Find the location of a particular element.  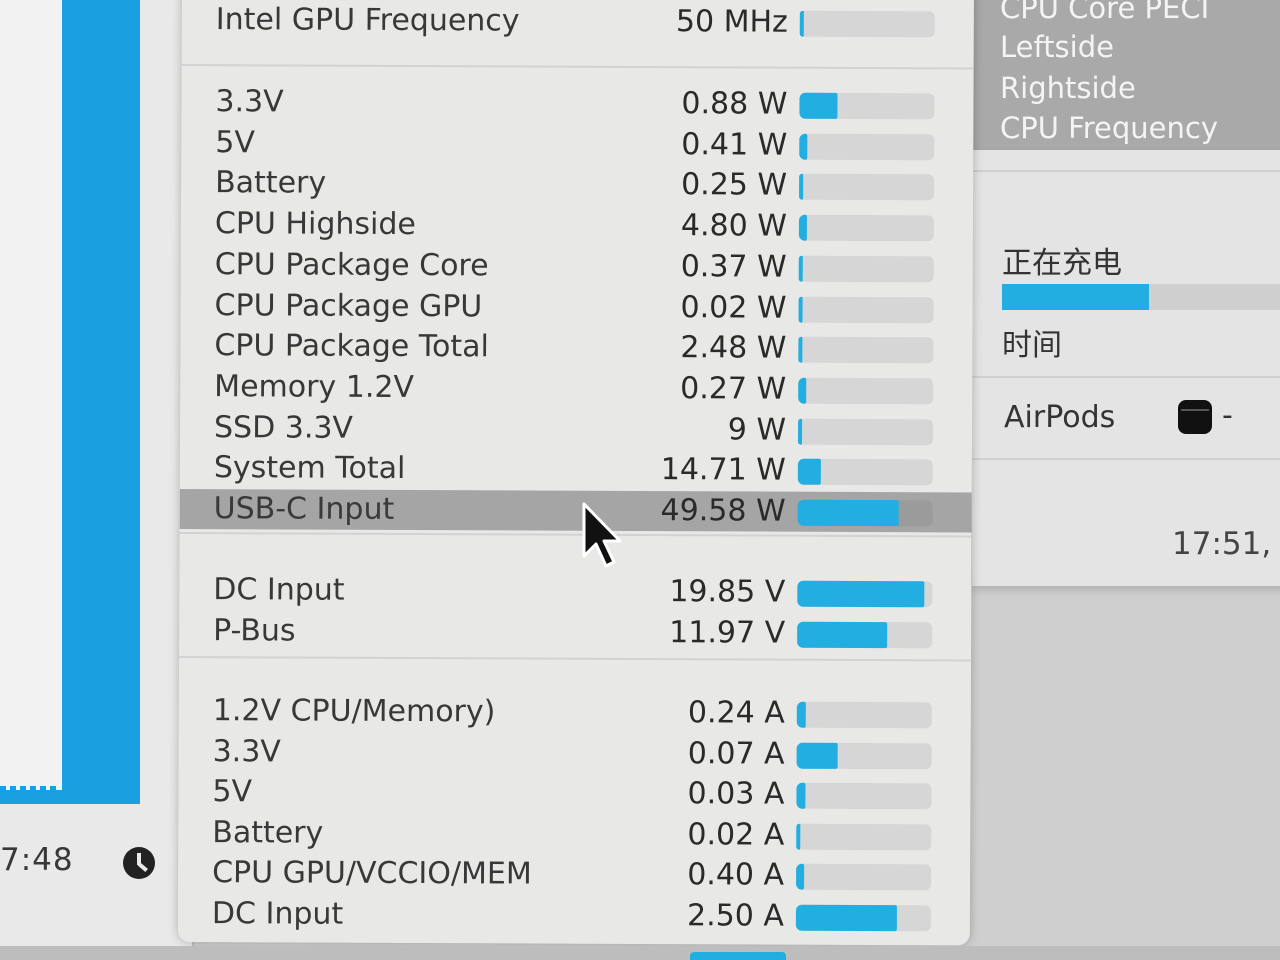

menu-item-label: 3.3V is located at coordinates (249, 102).